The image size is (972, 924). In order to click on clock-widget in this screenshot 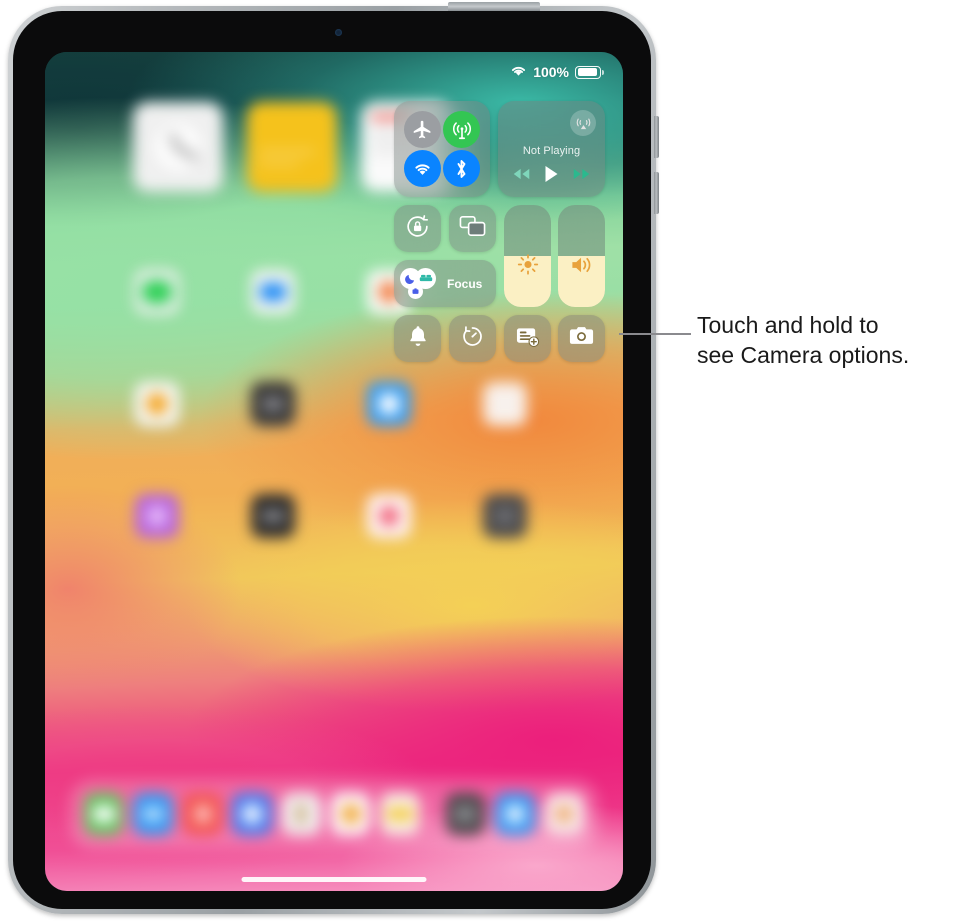, I will do `click(178, 147)`.